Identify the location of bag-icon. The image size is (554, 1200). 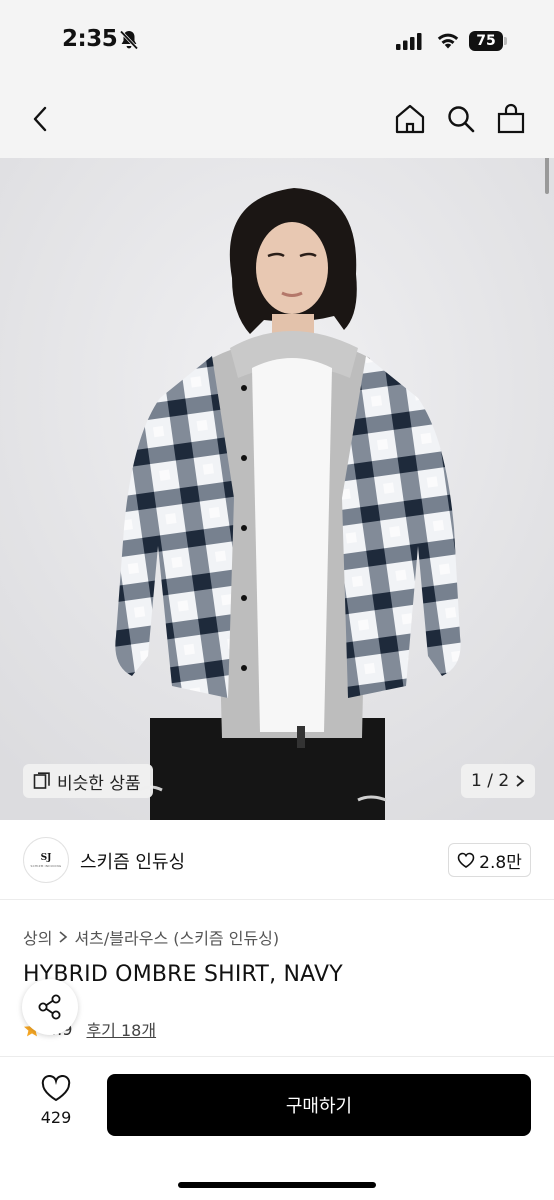
(511, 118).